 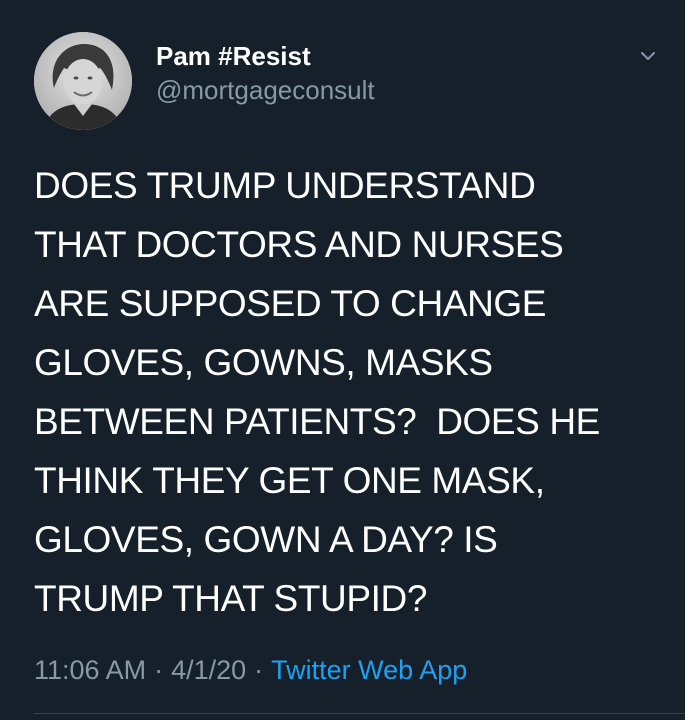 I want to click on tweet-text-line: THINK THEY GET ONE MASK,, so click(x=289, y=480).